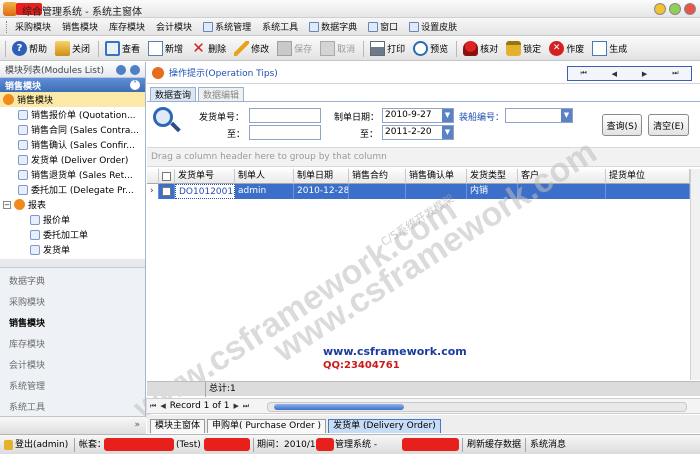 Image resolution: width=700 pixels, height=454 pixels. I want to click on grid-vertical-scrollbar, so click(695, 274).